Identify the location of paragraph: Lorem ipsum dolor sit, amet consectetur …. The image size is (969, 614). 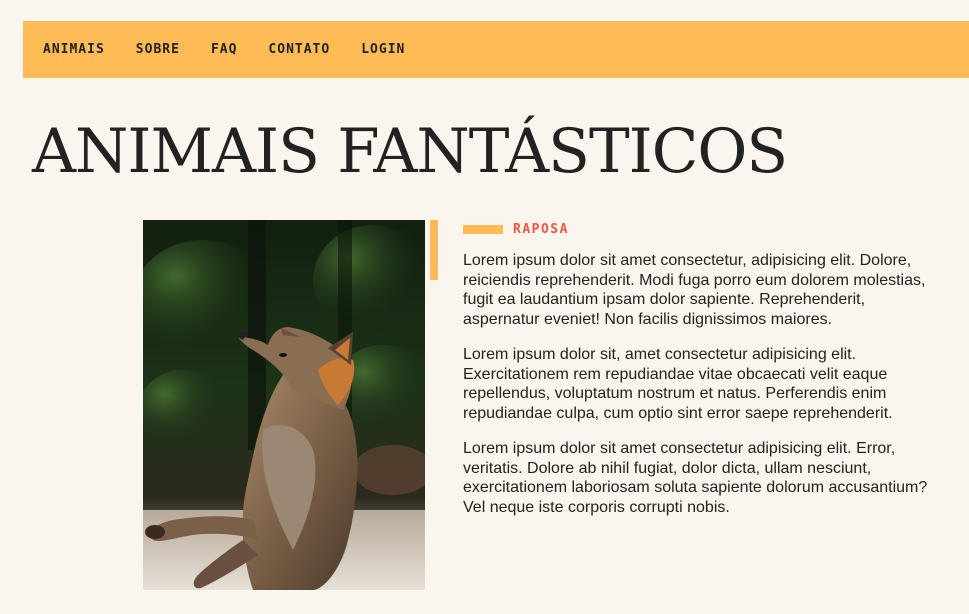
(678, 384).